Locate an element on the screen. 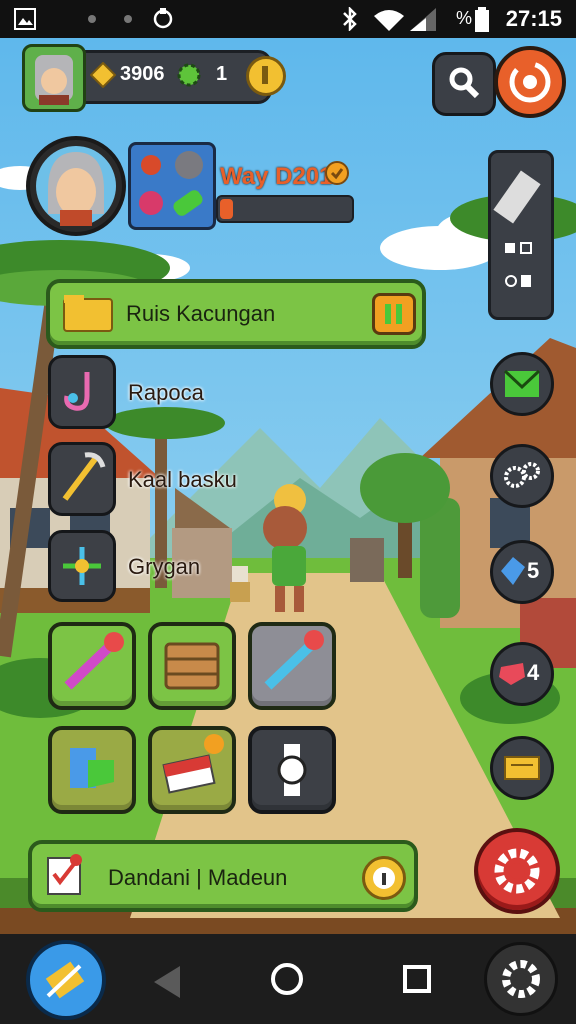 The width and height of the screenshot is (576, 1024). home-nav-icon is located at coordinates (287, 979).